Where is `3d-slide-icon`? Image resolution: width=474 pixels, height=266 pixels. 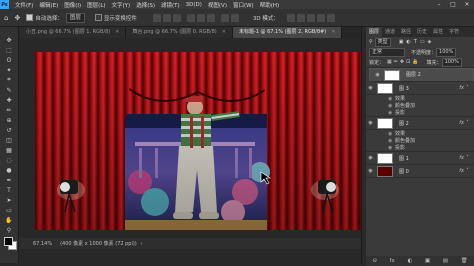 3d-slide-icon is located at coordinates (320, 17).